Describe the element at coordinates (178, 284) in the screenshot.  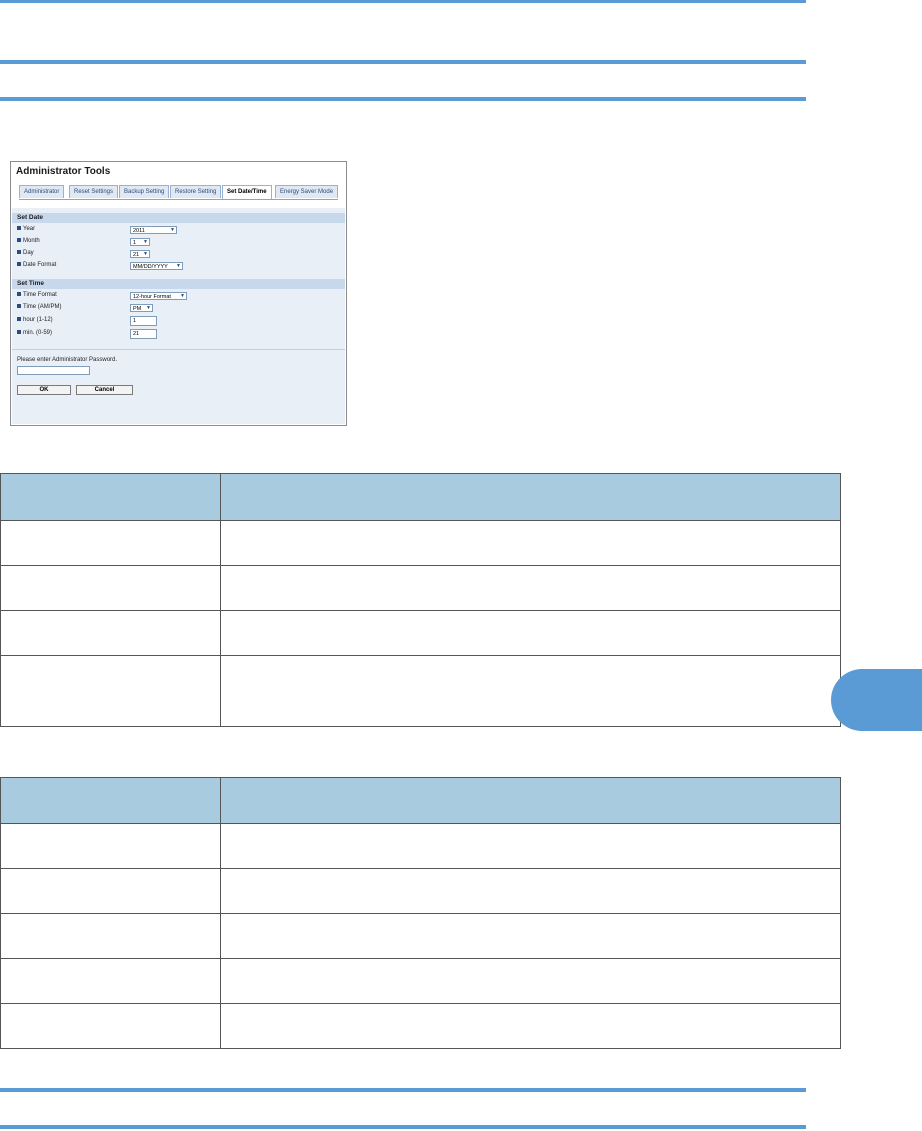
I see `set-time-heading: Set Time` at that location.